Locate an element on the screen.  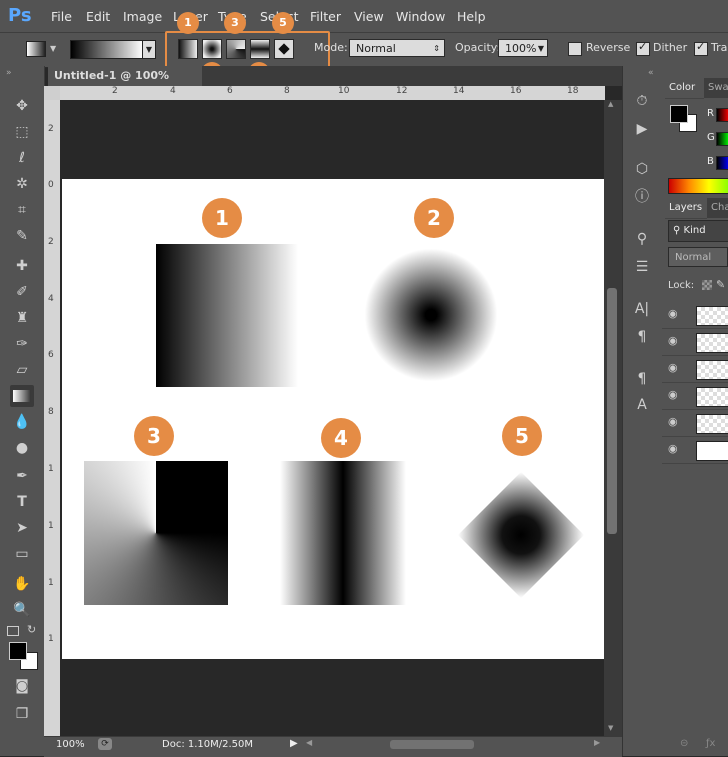
rectangle-tool-icon: ▭ is located at coordinates (22, 554).